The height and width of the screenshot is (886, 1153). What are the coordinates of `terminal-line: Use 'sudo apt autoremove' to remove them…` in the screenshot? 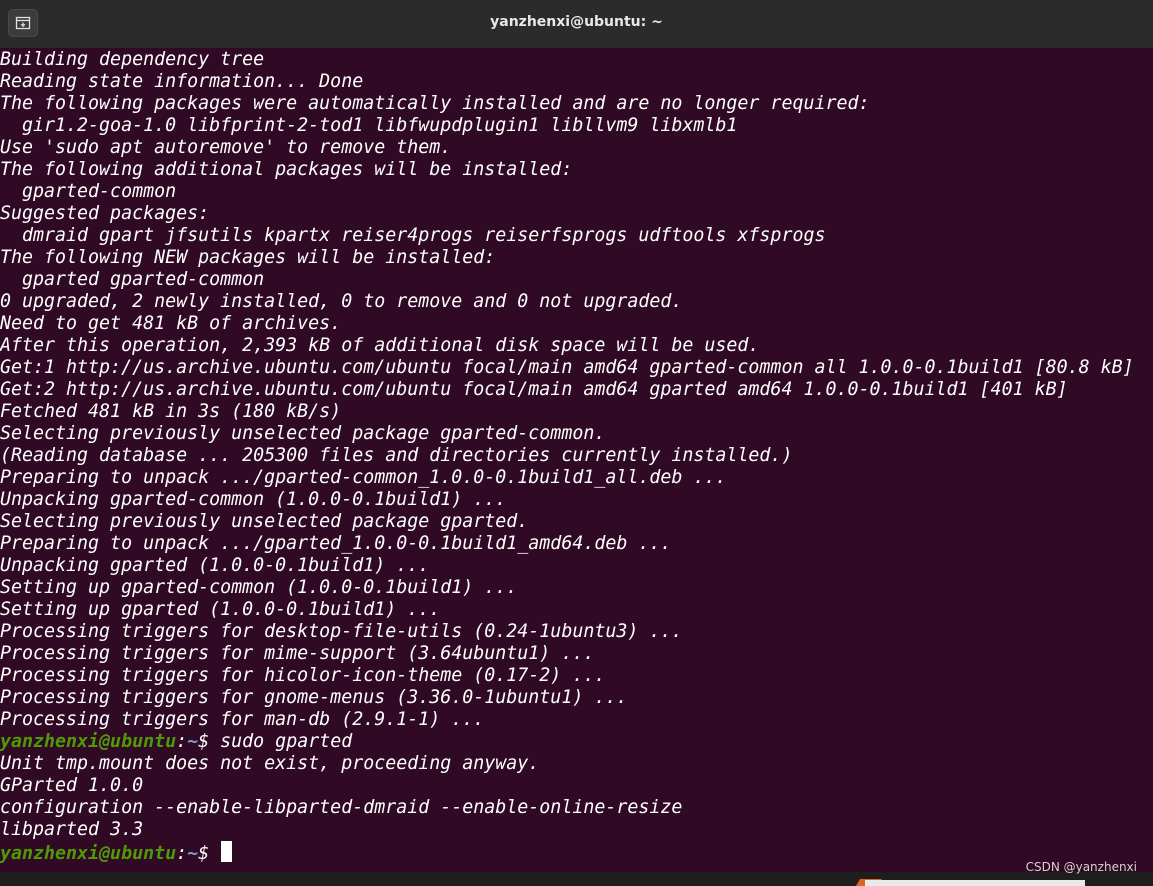 It's located at (226, 147).